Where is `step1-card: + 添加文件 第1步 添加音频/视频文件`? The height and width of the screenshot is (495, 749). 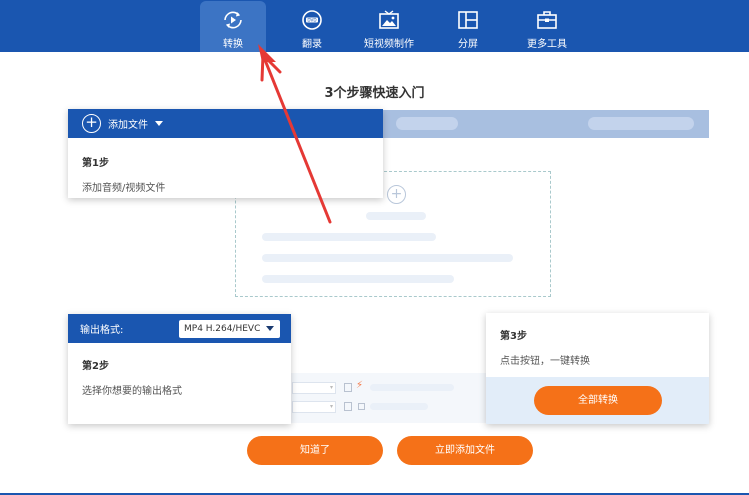 step1-card: + 添加文件 第1步 添加音频/视频文件 is located at coordinates (225, 153).